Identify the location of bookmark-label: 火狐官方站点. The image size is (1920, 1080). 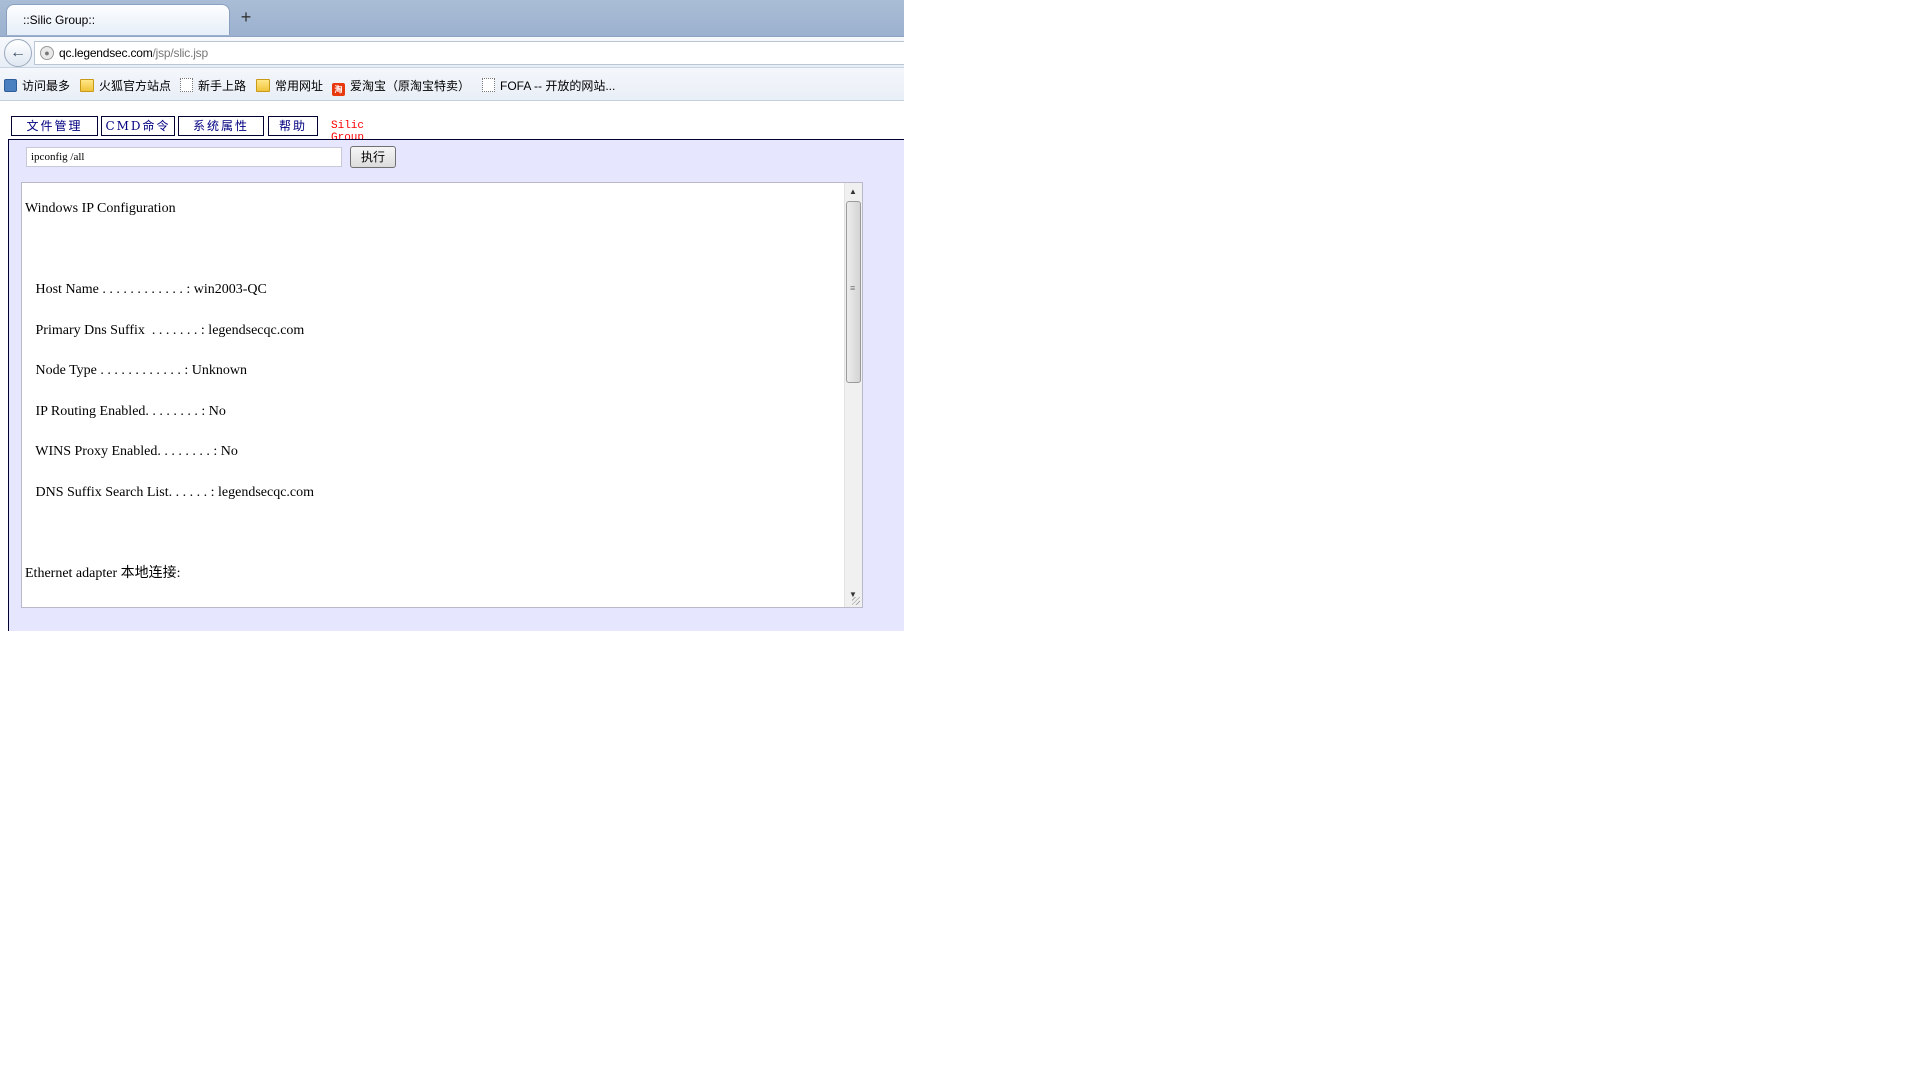
(135, 86).